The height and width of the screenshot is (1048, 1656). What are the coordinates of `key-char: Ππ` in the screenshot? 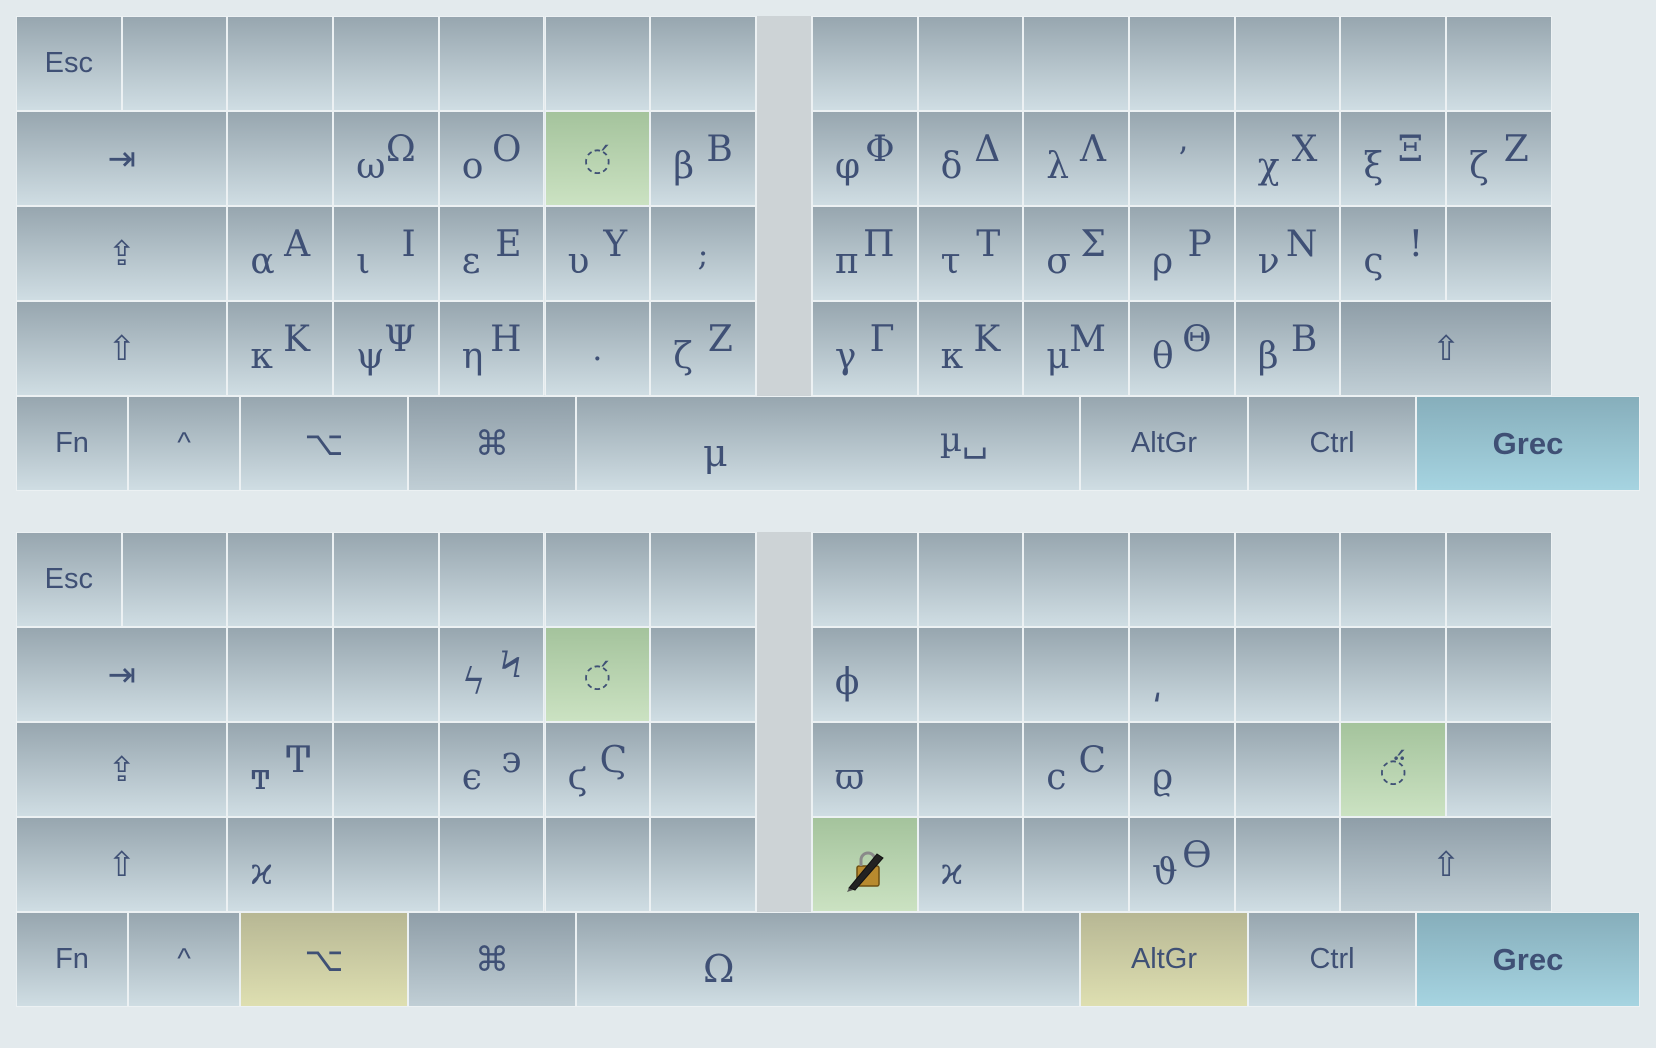 It's located at (864, 253).